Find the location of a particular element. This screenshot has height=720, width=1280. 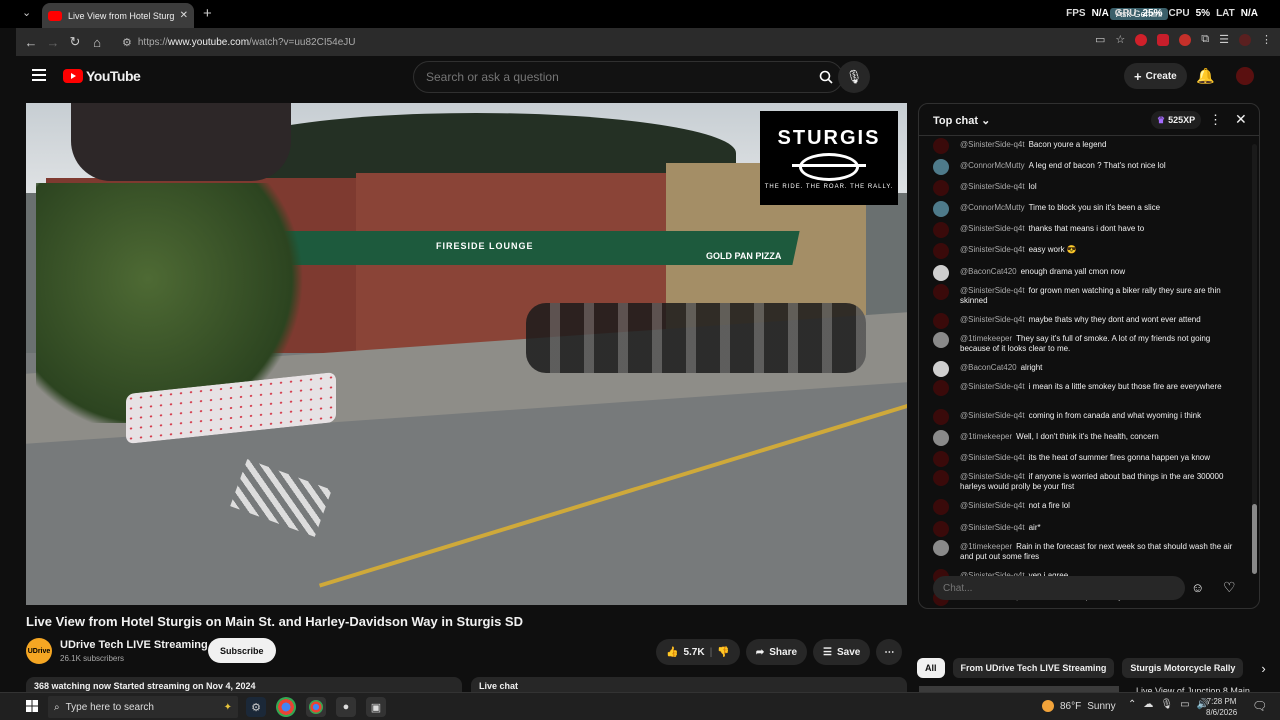

create-button: + Create is located at coordinates (1155, 76).